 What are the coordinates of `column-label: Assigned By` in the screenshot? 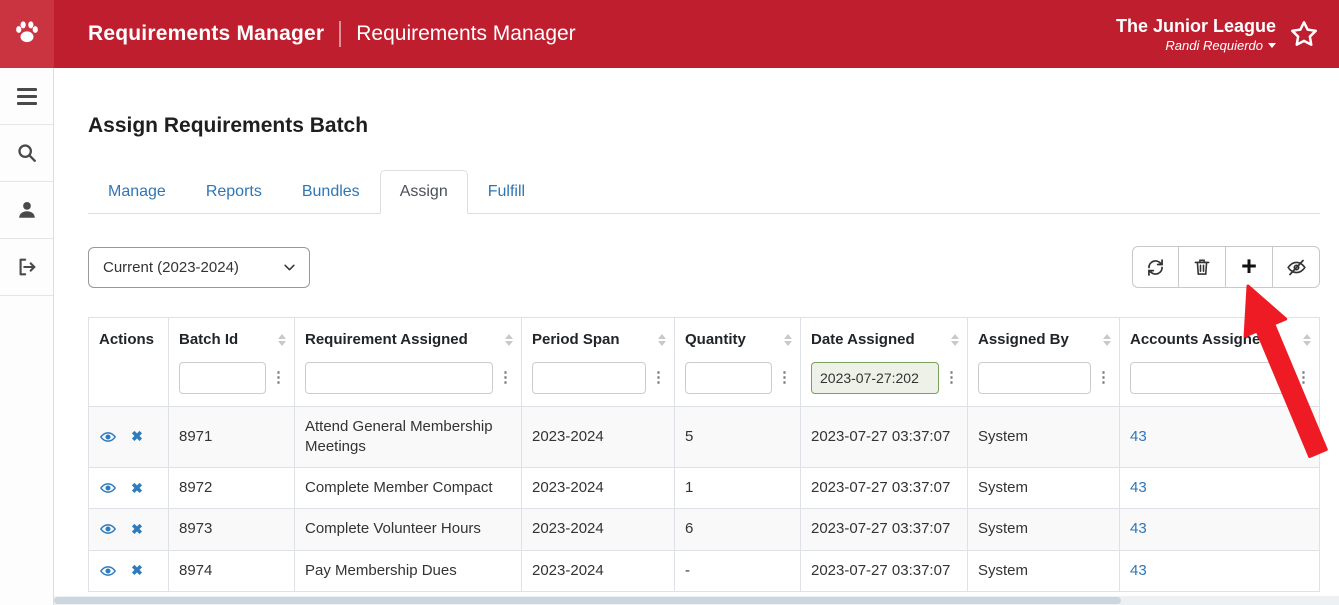 It's located at (1023, 339).